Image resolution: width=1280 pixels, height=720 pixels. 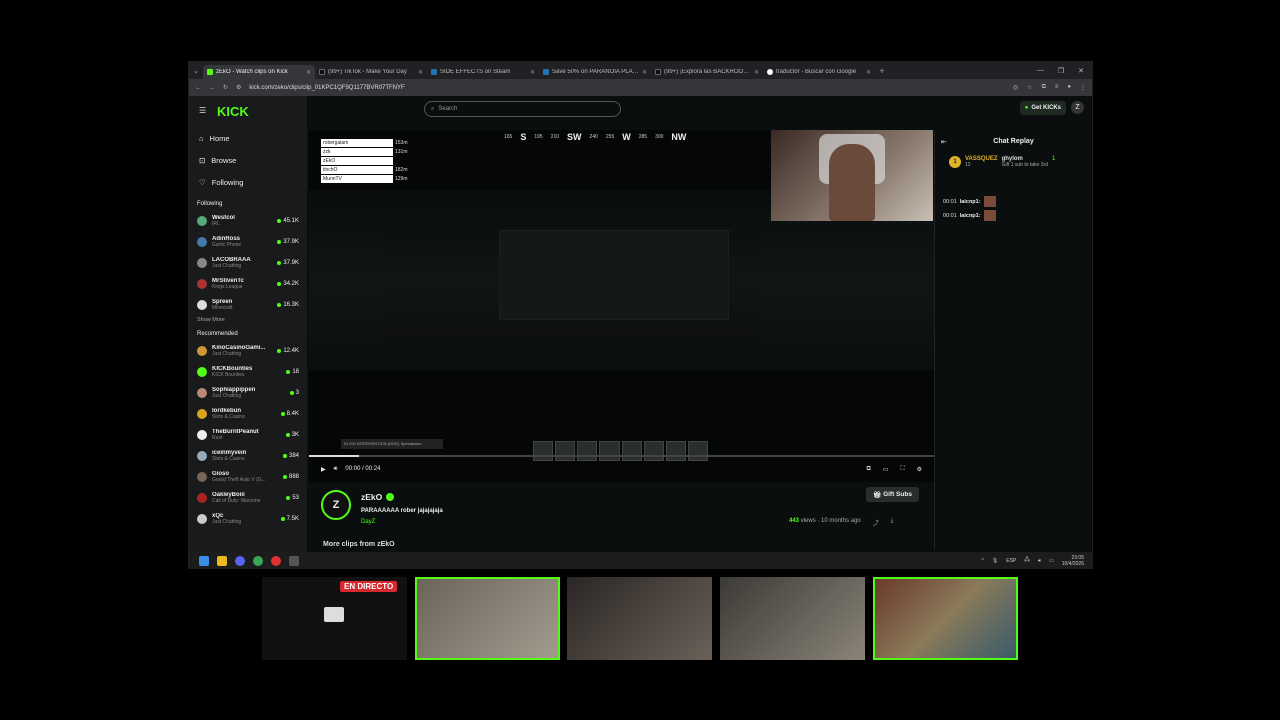 I want to click on channel-item: Gioso Grand Theft Auto V (G... 888, so click(x=248, y=476).